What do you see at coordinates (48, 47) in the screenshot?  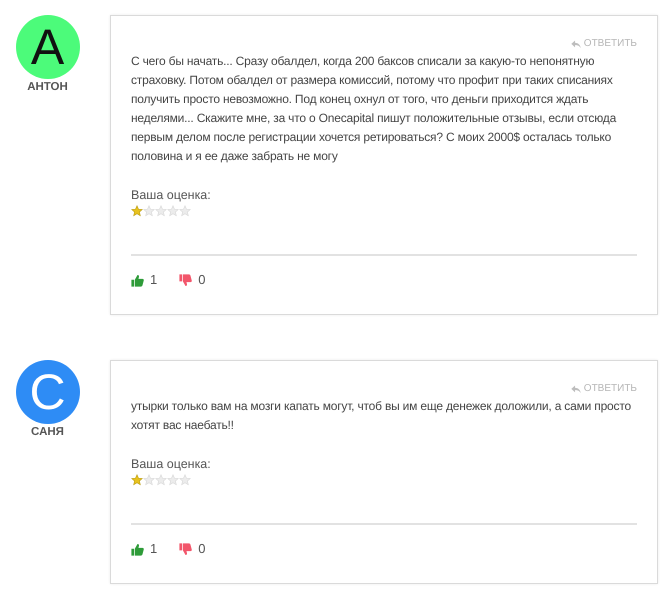 I see `letter-avatar: А` at bounding box center [48, 47].